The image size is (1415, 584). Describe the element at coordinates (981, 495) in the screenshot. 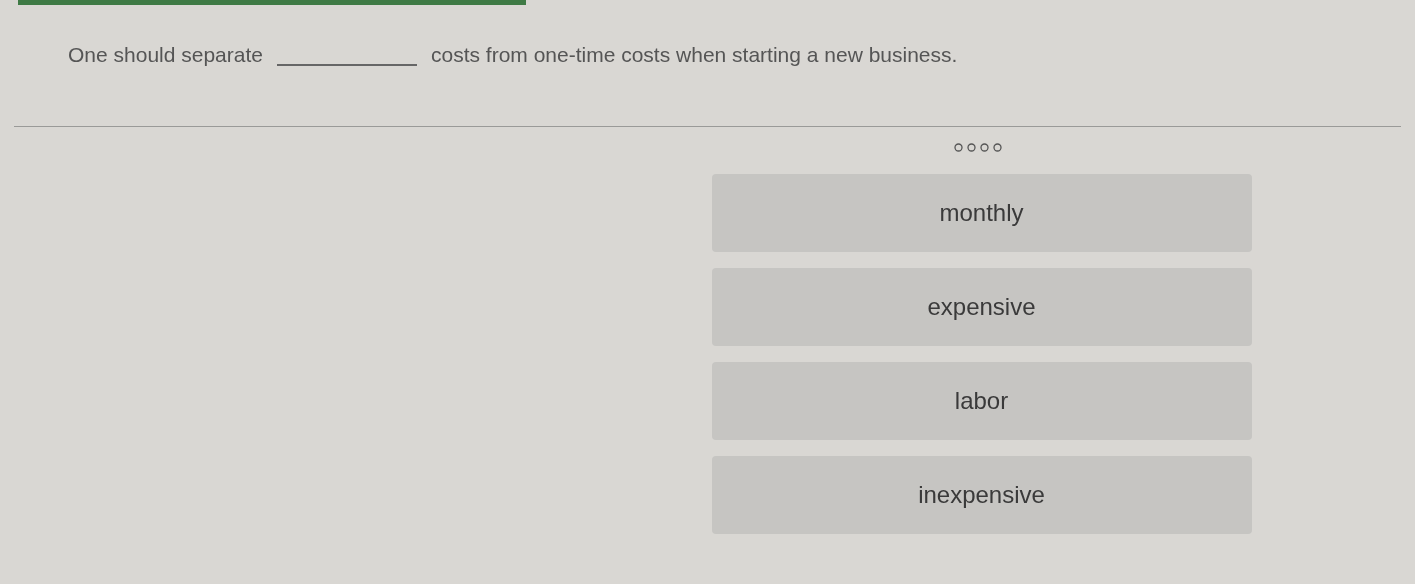

I see `answer-option: inexpensive` at that location.